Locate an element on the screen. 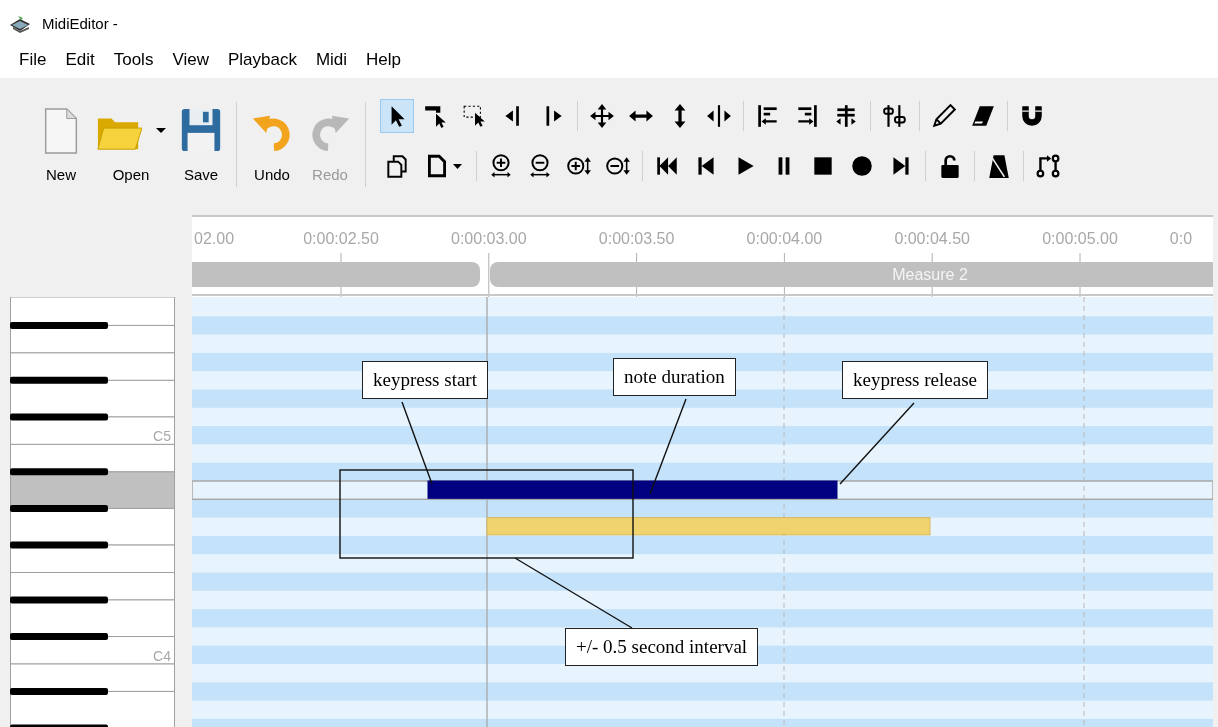  bar-cursor-icon is located at coordinates (436, 116).